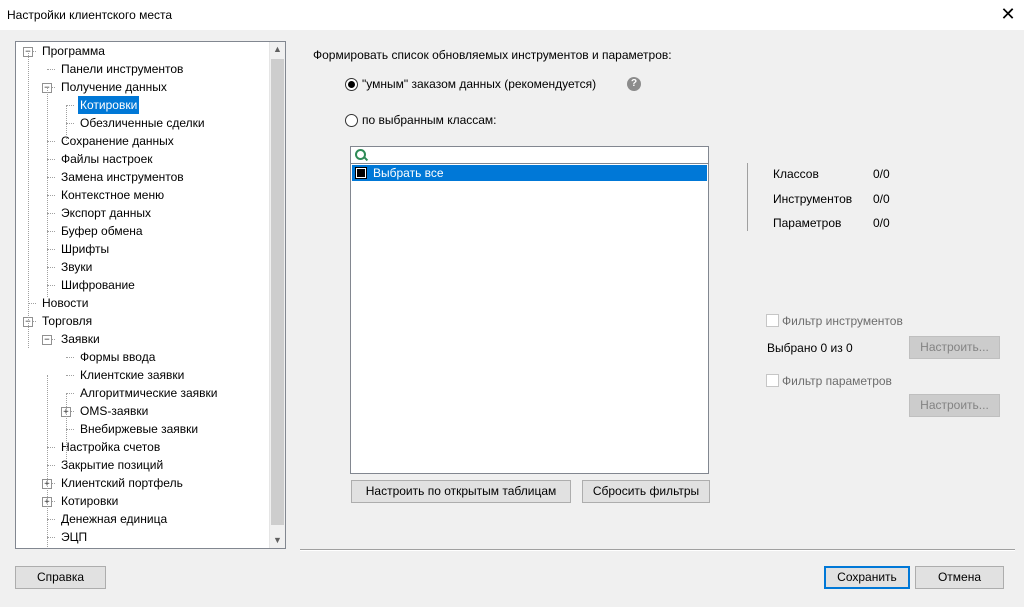  Describe the element at coordinates (361, 173) in the screenshot. I see `select-all-checkbox` at that location.